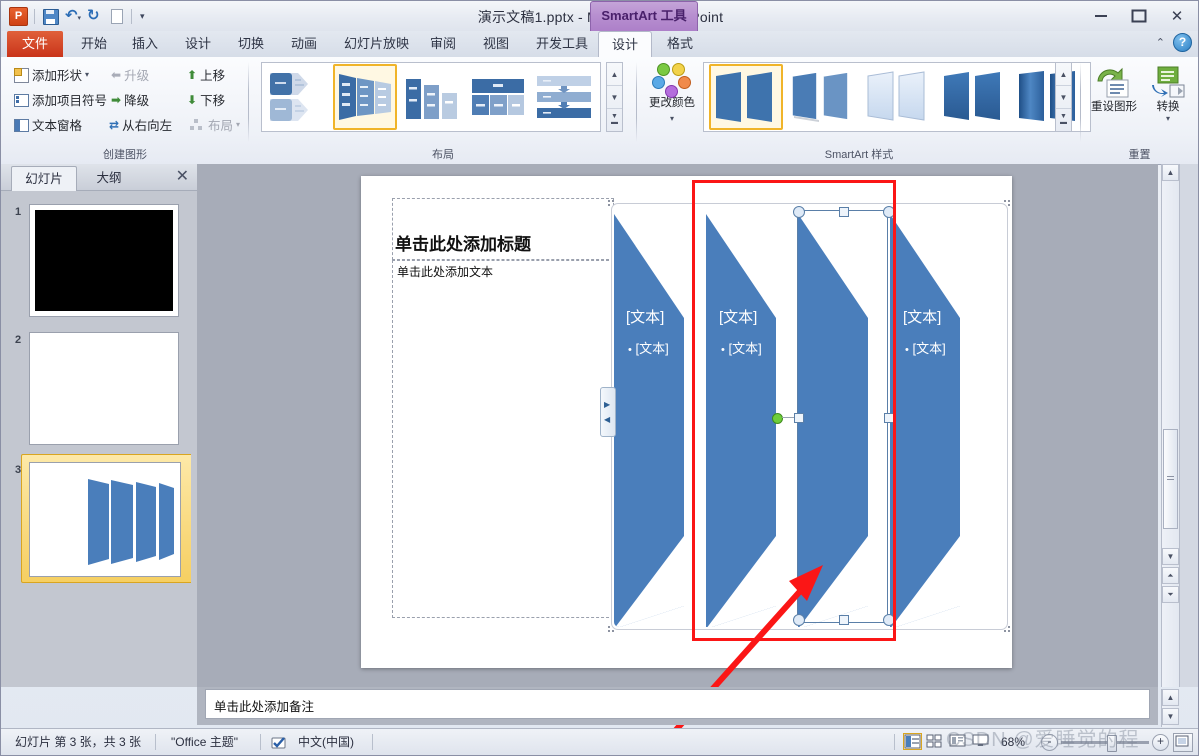  I want to click on style-item-moderate-effect, so click(974, 97).